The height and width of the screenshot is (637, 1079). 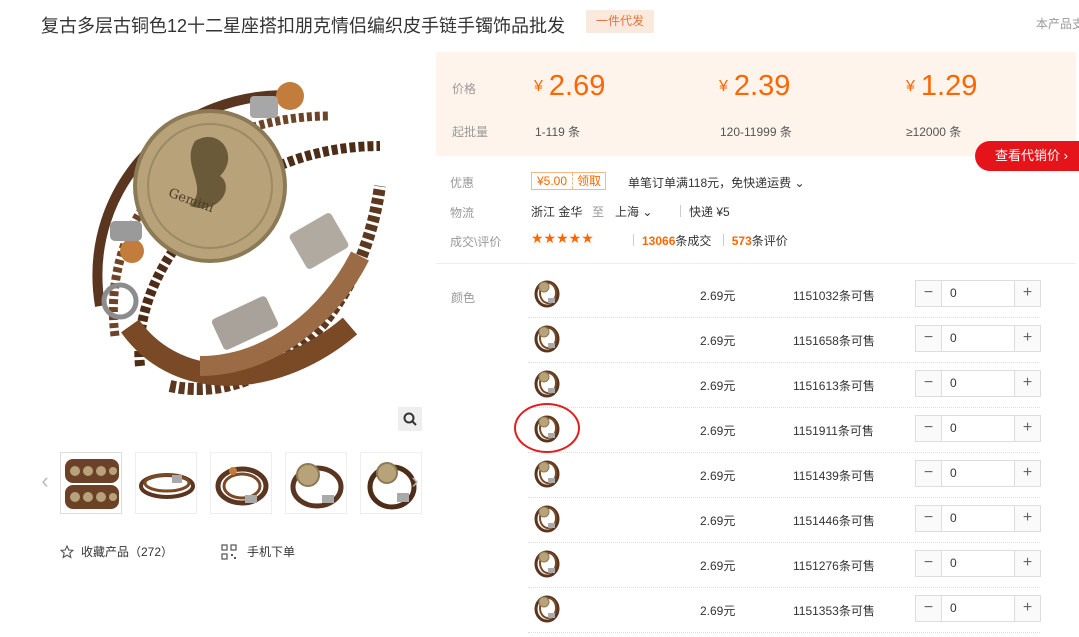 I want to click on price-tier-2: ¥2.39, so click(x=754, y=86).